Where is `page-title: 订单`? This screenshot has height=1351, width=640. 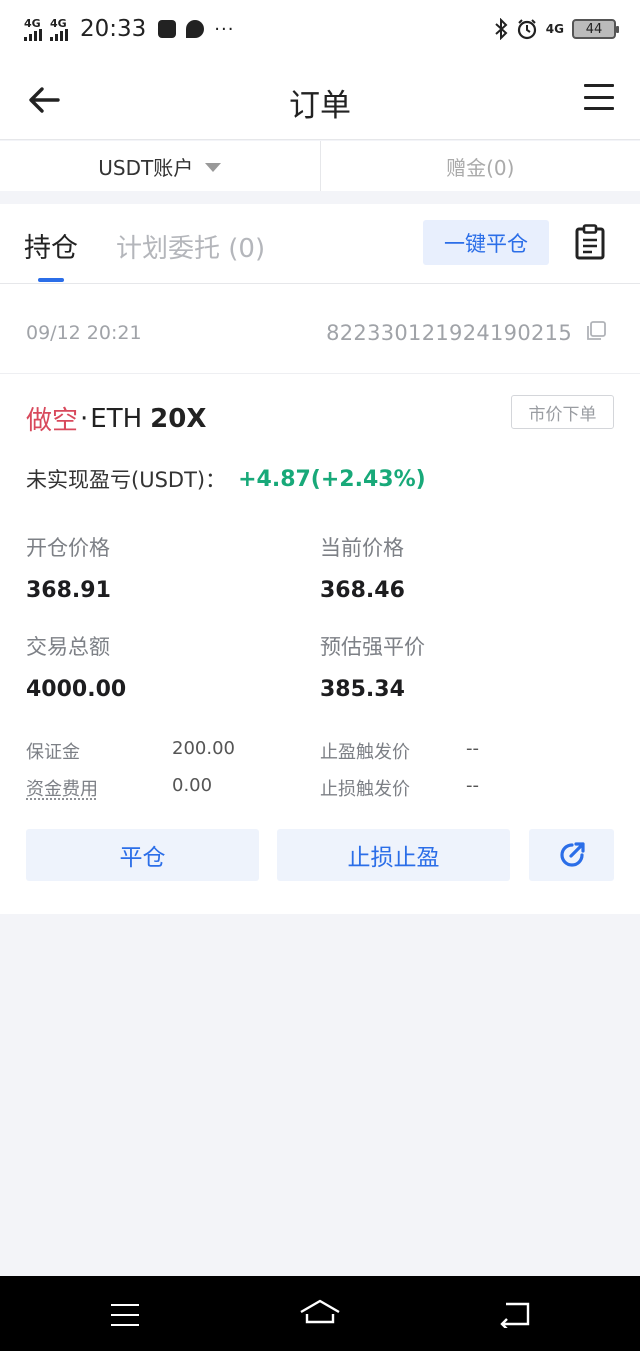 page-title: 订单 is located at coordinates (320, 106).